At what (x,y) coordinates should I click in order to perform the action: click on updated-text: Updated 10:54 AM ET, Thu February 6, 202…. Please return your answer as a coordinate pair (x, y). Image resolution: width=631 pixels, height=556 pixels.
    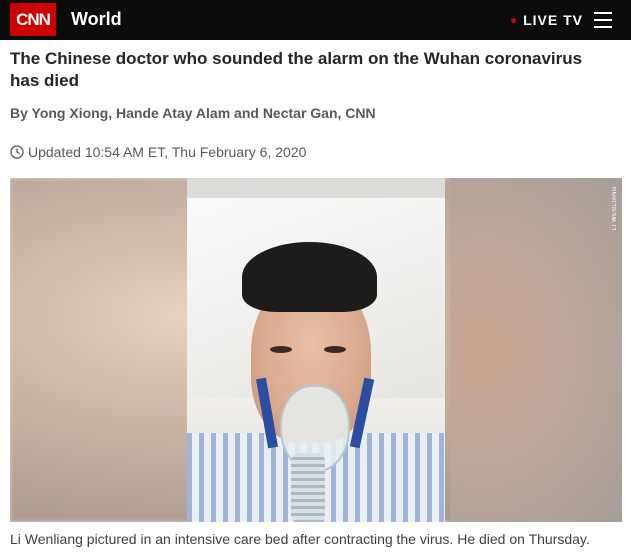
    Looking at the image, I should click on (167, 152).